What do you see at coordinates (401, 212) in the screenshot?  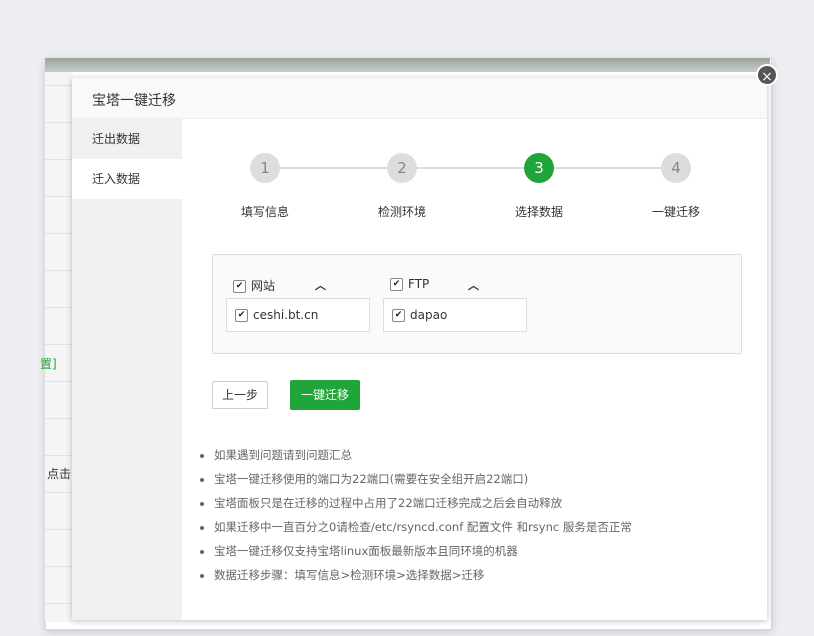 I see `step-2-label: 检测环境` at bounding box center [401, 212].